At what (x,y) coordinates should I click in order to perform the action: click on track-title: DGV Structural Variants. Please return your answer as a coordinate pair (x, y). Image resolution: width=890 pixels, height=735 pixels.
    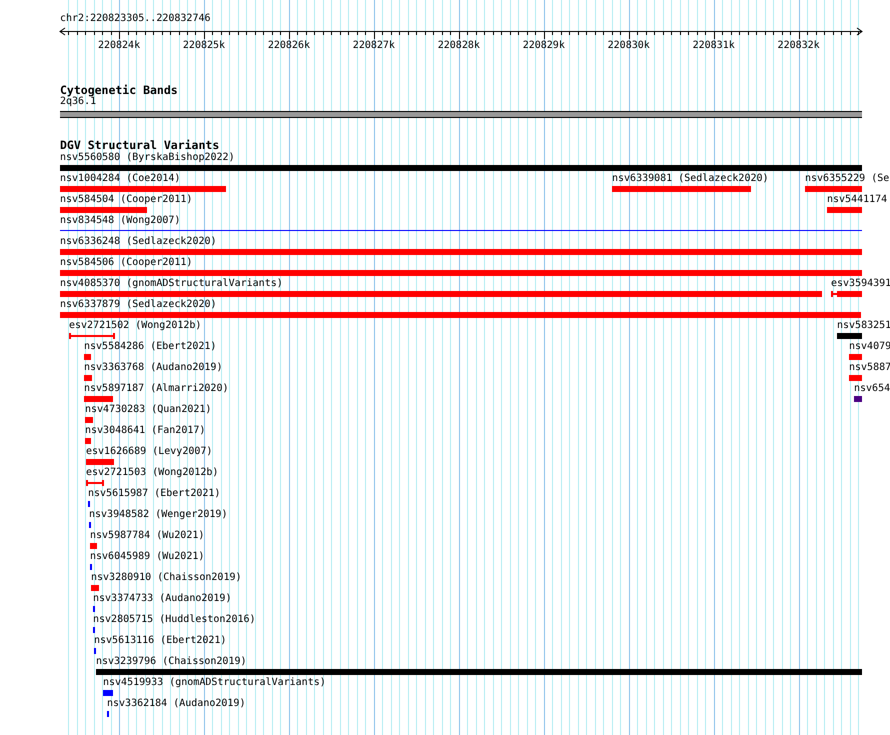
    Looking at the image, I should click on (140, 145).